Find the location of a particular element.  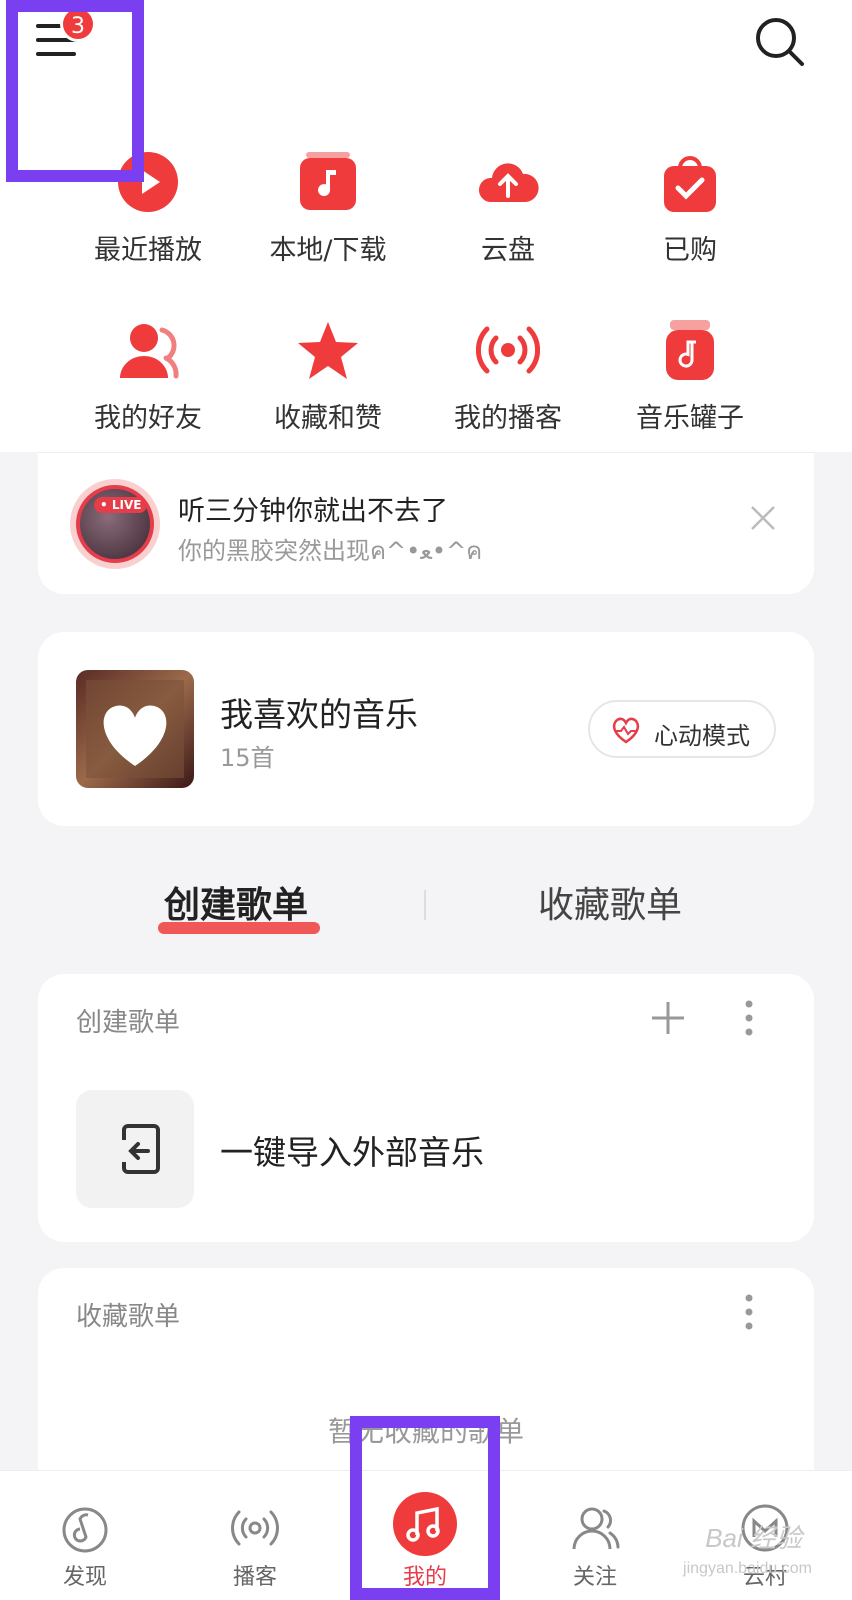

close-icon is located at coordinates (763, 518).